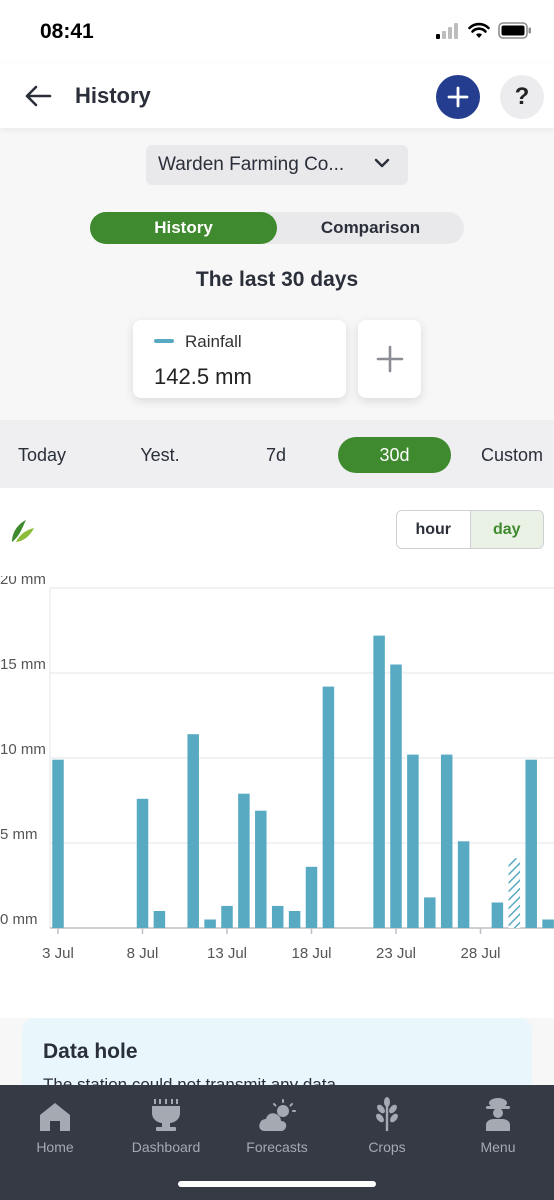 The width and height of the screenshot is (554, 1200). I want to click on tab-dashboard: Dashboard, so click(166, 1125).